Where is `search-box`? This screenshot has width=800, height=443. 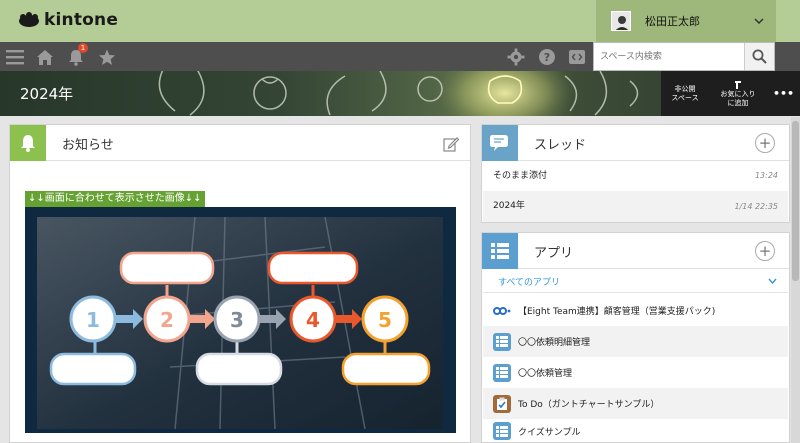
search-box is located at coordinates (684, 56).